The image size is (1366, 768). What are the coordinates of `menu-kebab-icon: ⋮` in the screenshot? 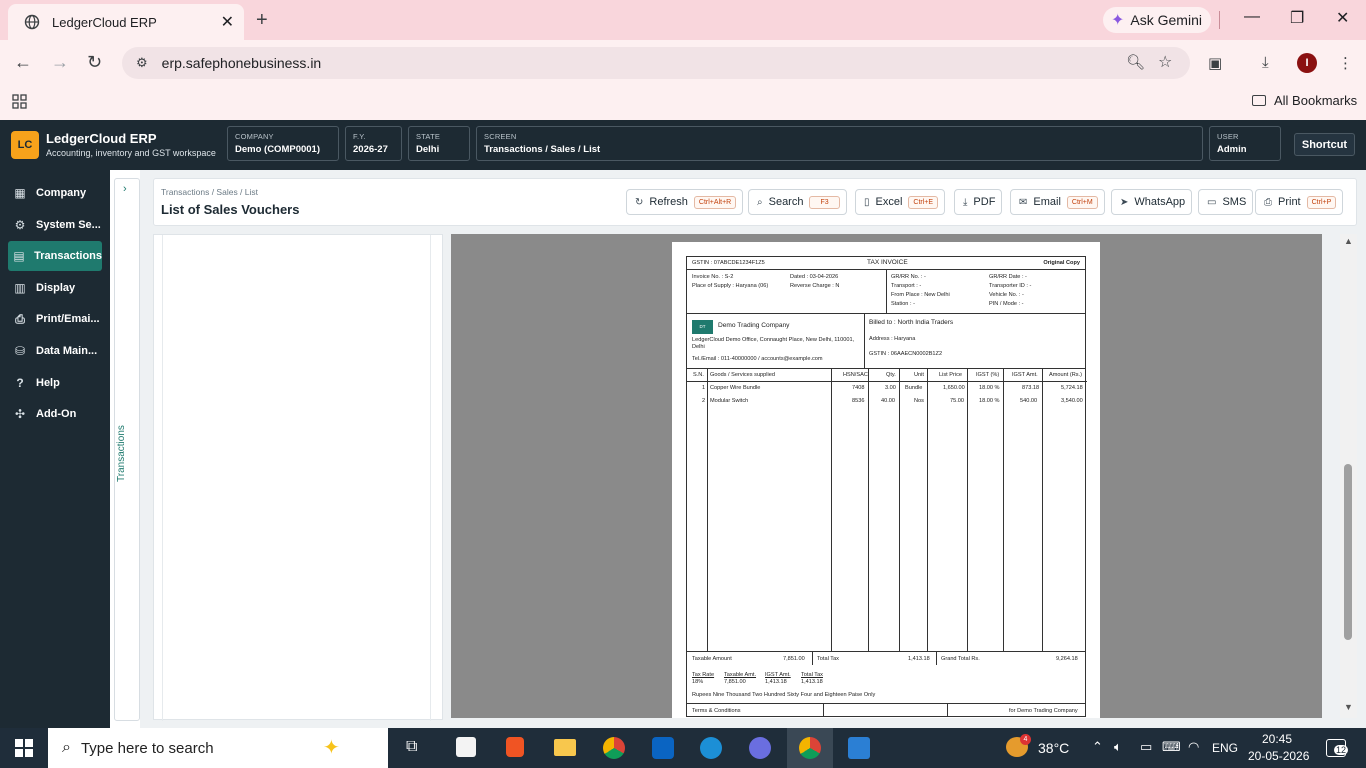 It's located at (1345, 63).